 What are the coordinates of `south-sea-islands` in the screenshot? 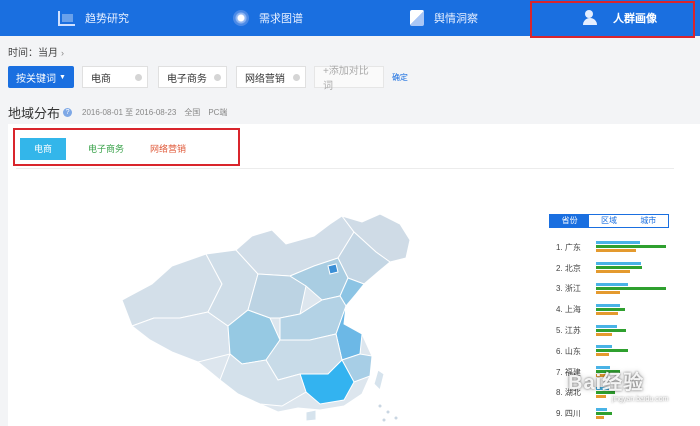 It's located at (388, 413).